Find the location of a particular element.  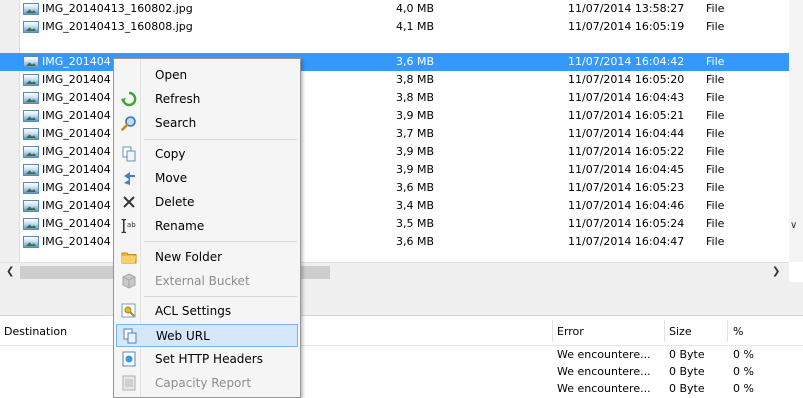

file-size: 3,4 MB is located at coordinates (415, 205).